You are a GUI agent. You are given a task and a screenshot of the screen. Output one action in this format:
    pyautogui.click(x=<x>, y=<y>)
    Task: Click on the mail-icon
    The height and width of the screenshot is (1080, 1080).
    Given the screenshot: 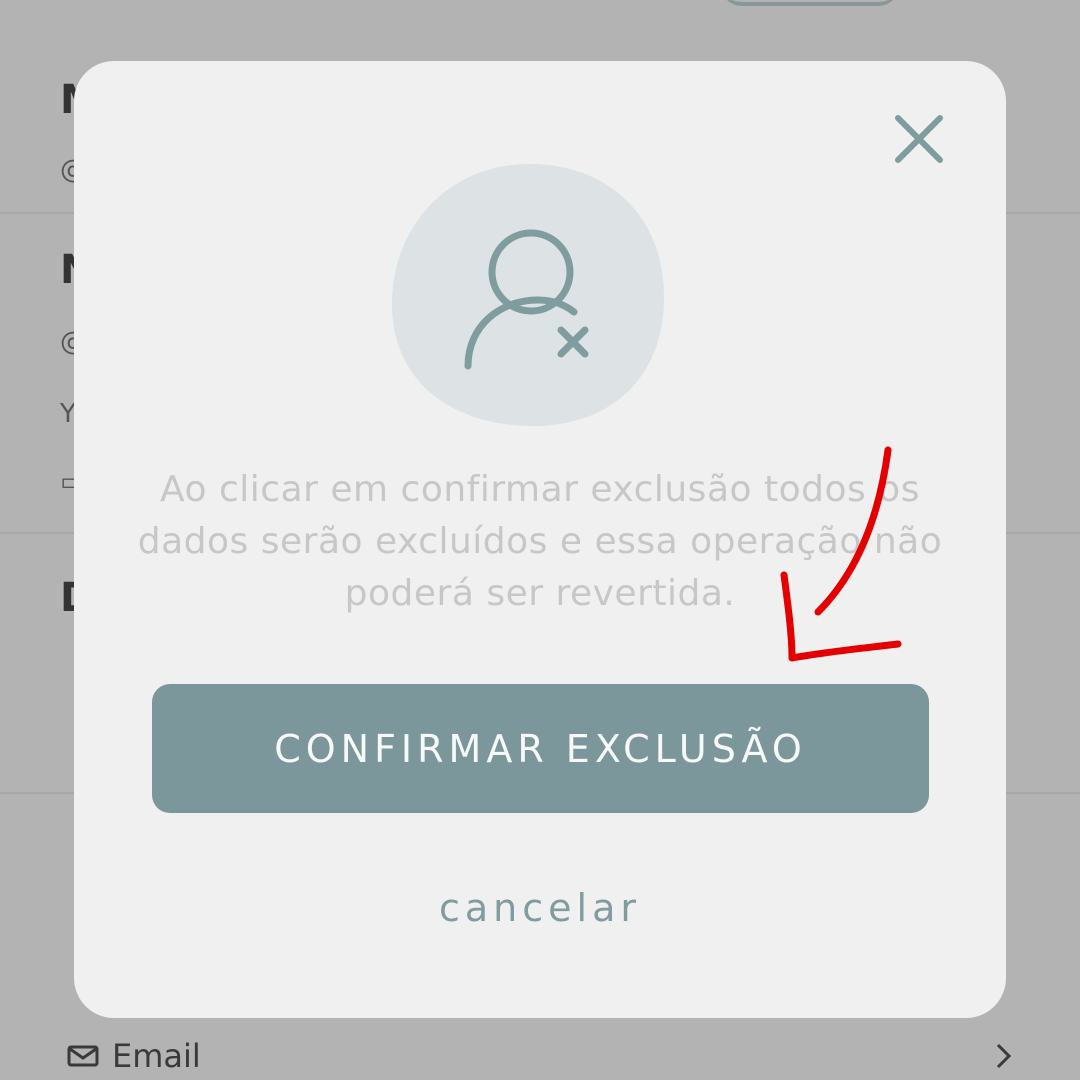 What is the action you would take?
    pyautogui.click(x=83, y=1056)
    